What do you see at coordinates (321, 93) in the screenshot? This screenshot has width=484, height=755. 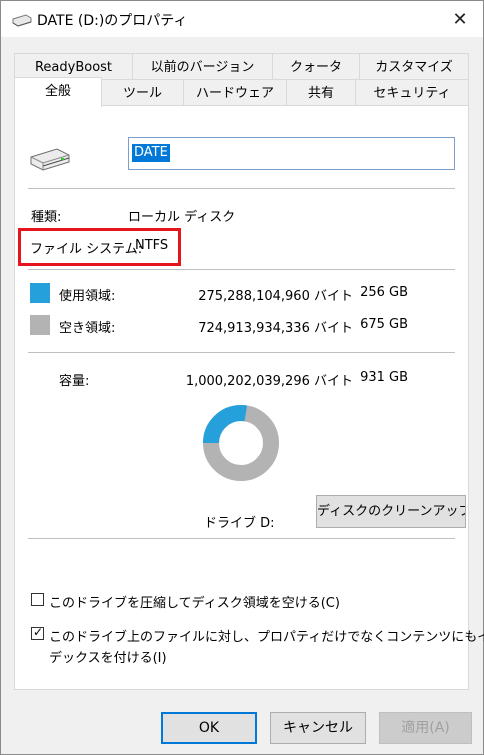 I see `tab-sharing: 共有` at bounding box center [321, 93].